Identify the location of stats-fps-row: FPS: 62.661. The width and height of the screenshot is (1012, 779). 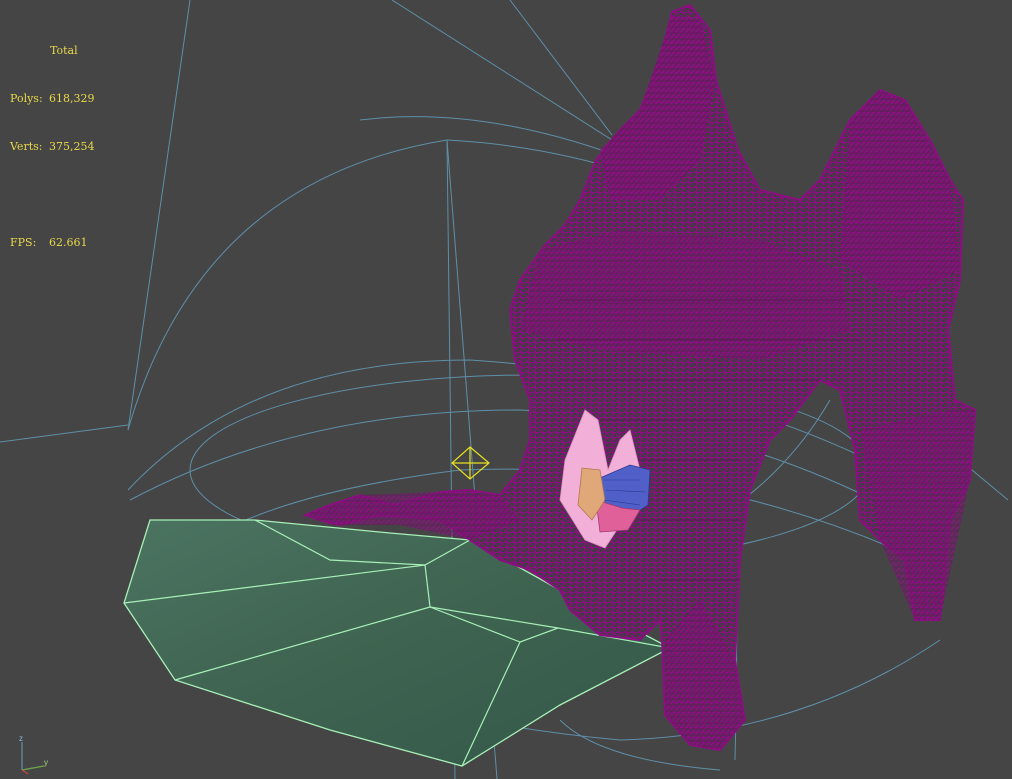
(52, 243).